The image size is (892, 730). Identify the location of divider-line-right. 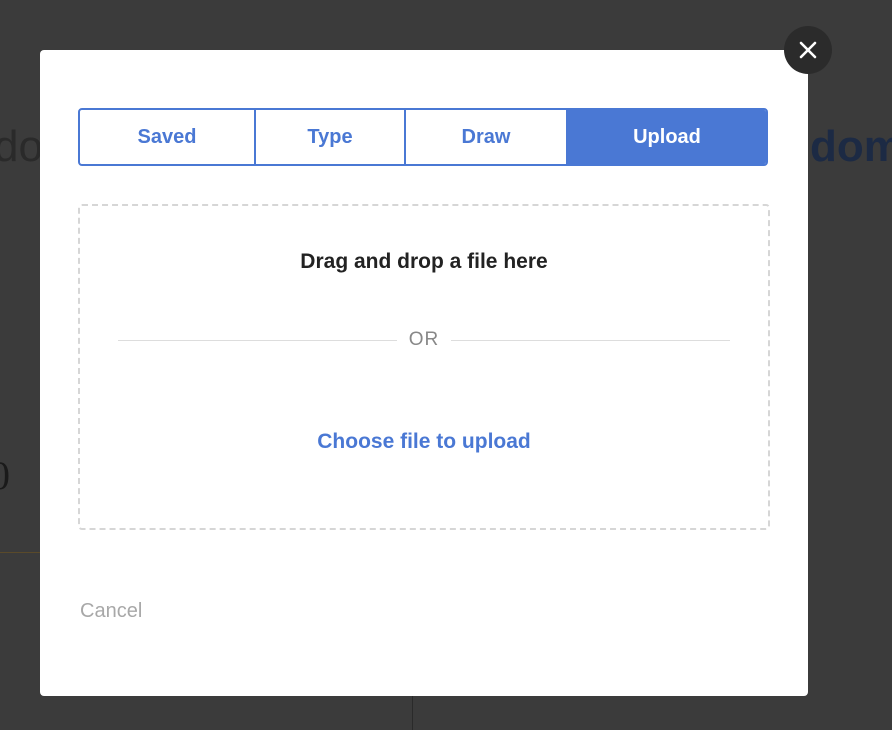
(590, 340).